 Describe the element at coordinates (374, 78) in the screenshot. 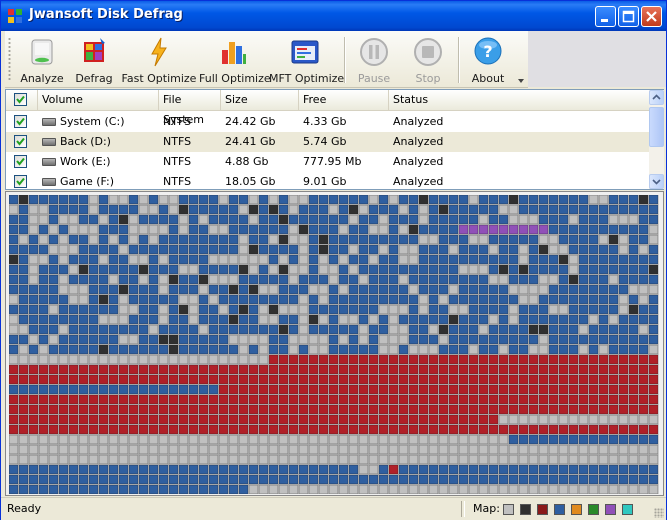

I see `pause-label: Pause` at that location.